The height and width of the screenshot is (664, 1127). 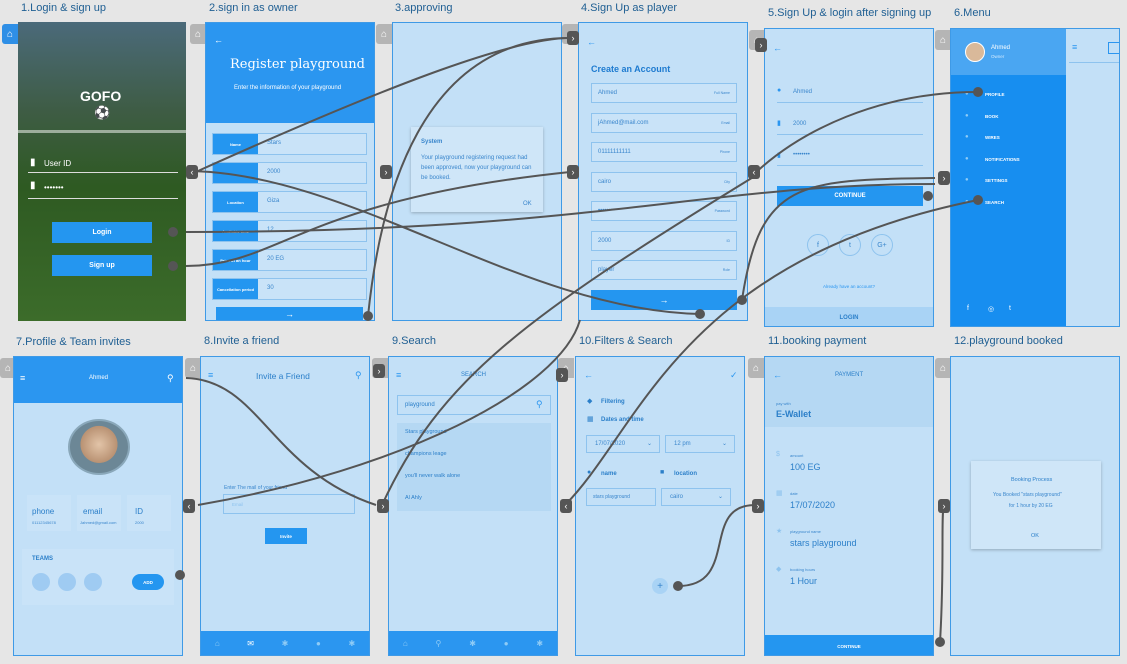 What do you see at coordinates (801, 155) in the screenshot?
I see `password-field: ••••••••` at bounding box center [801, 155].